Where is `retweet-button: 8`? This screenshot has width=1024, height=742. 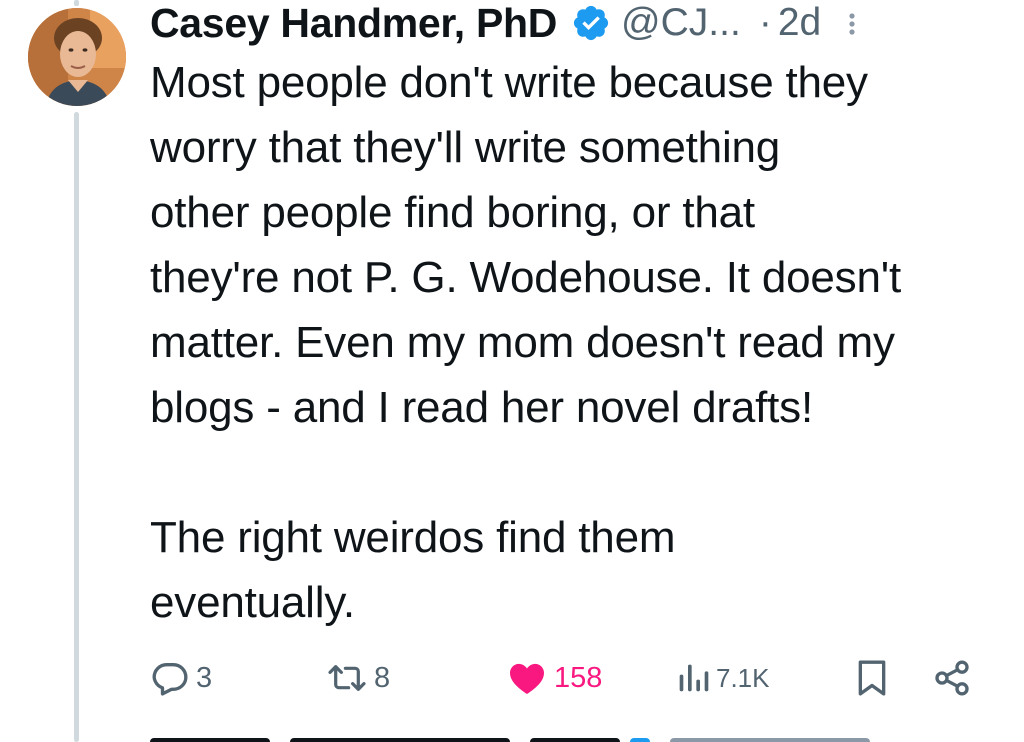 retweet-button: 8 is located at coordinates (358, 678).